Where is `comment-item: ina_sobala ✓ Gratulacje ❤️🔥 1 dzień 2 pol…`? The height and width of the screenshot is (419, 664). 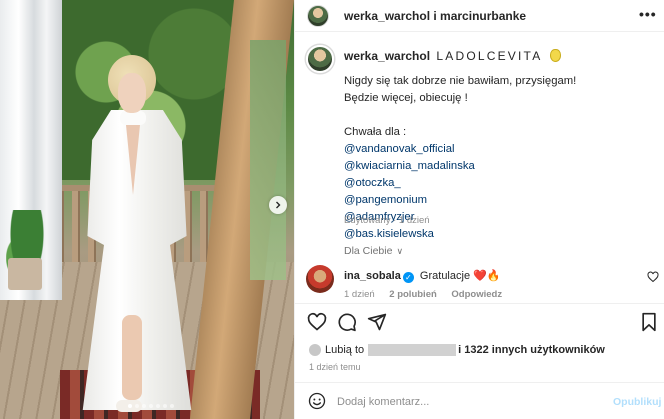
comment-item: ina_sobala ✓ Gratulacje ❤️🔥 1 dzień 2 pol… is located at coordinates (479, 282).